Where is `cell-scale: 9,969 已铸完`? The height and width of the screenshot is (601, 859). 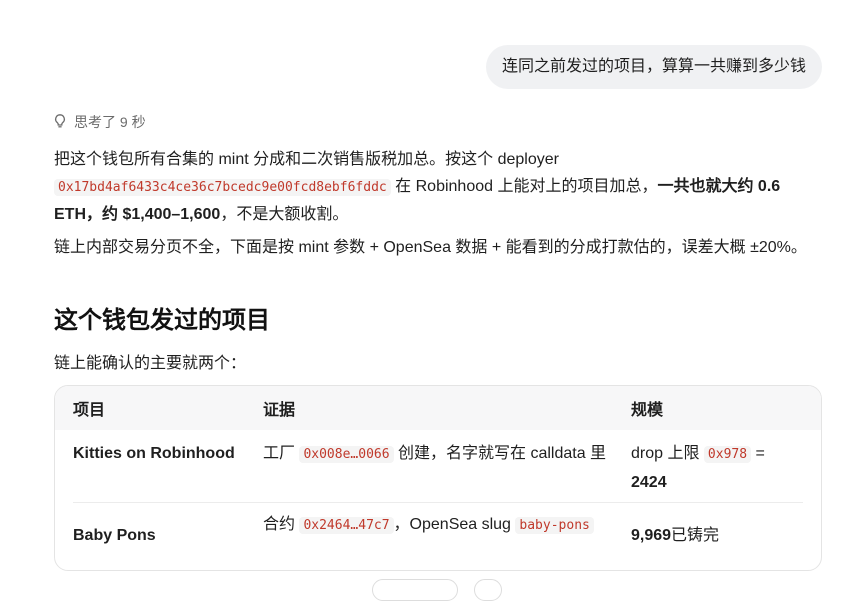
cell-scale: 9,969 已铸完 is located at coordinates (675, 535).